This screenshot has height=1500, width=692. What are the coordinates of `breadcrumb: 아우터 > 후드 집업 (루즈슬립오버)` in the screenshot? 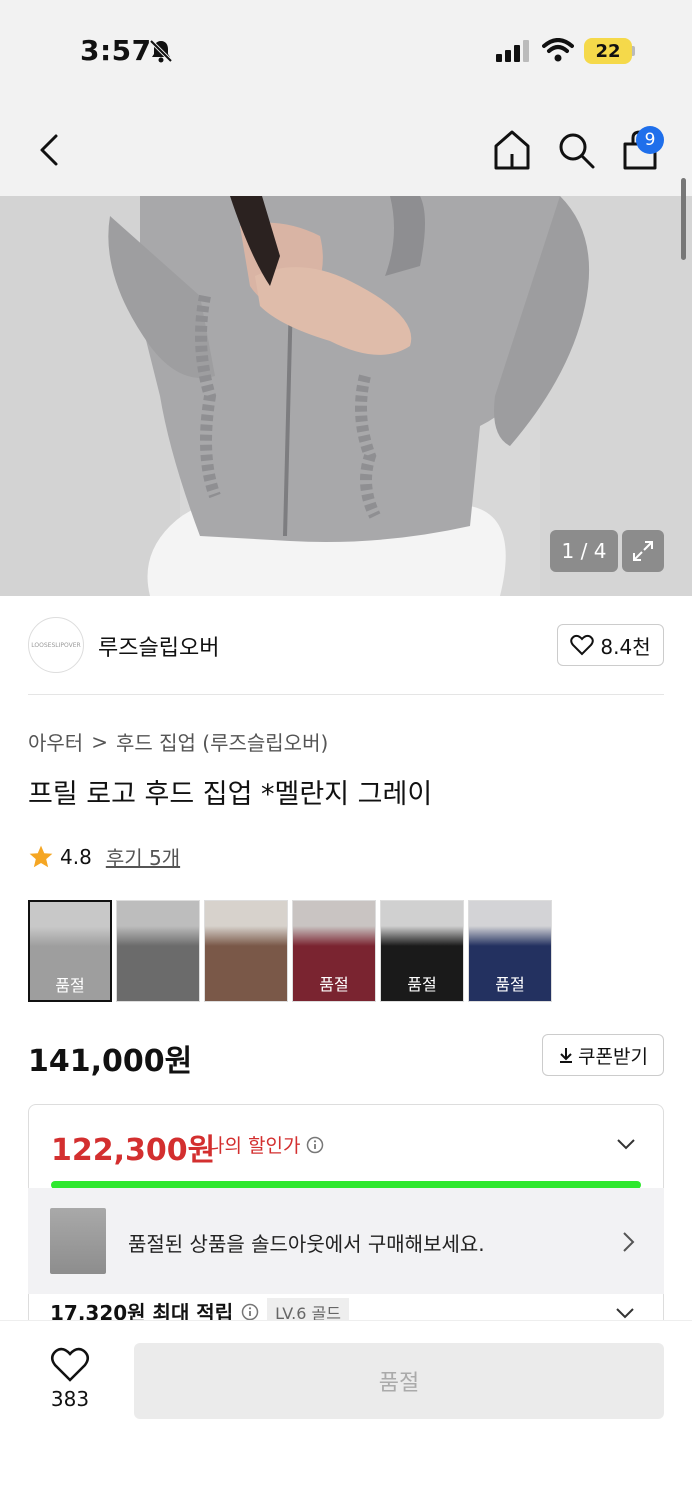 It's located at (178, 741).